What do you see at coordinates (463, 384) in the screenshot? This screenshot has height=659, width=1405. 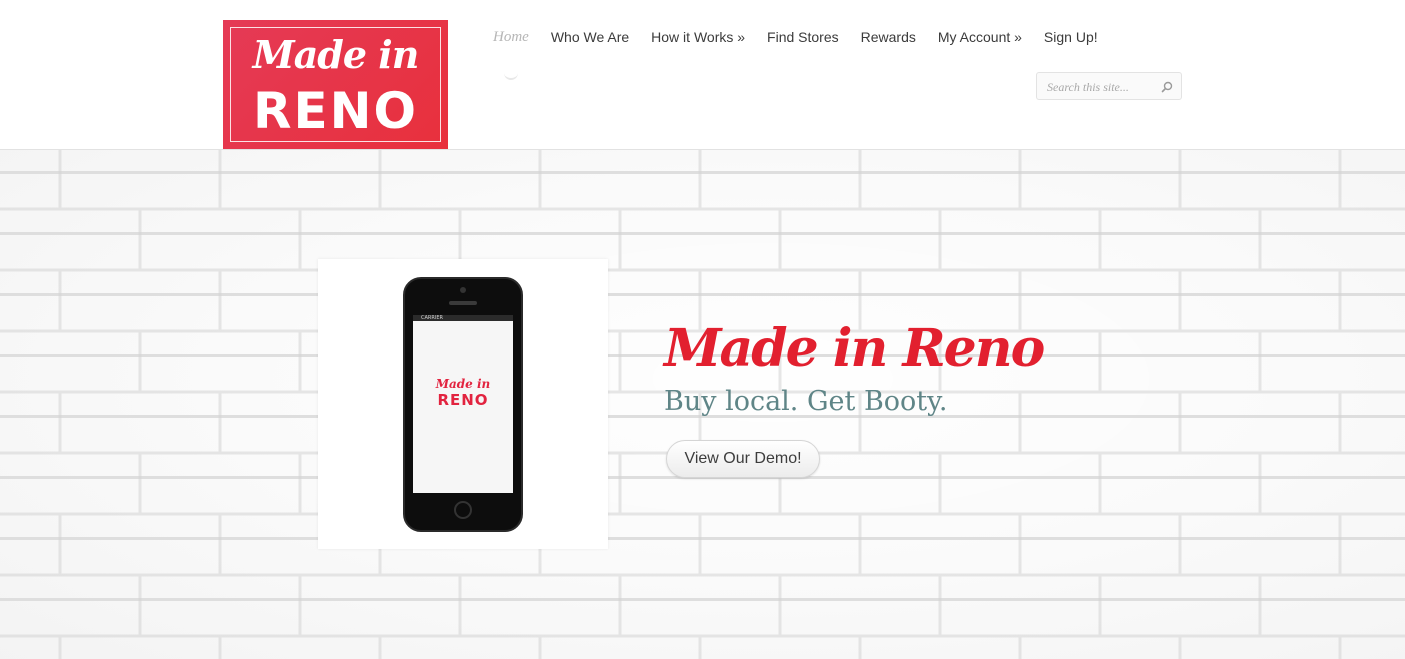 I see `phone-screen-logo-script: Made in` at bounding box center [463, 384].